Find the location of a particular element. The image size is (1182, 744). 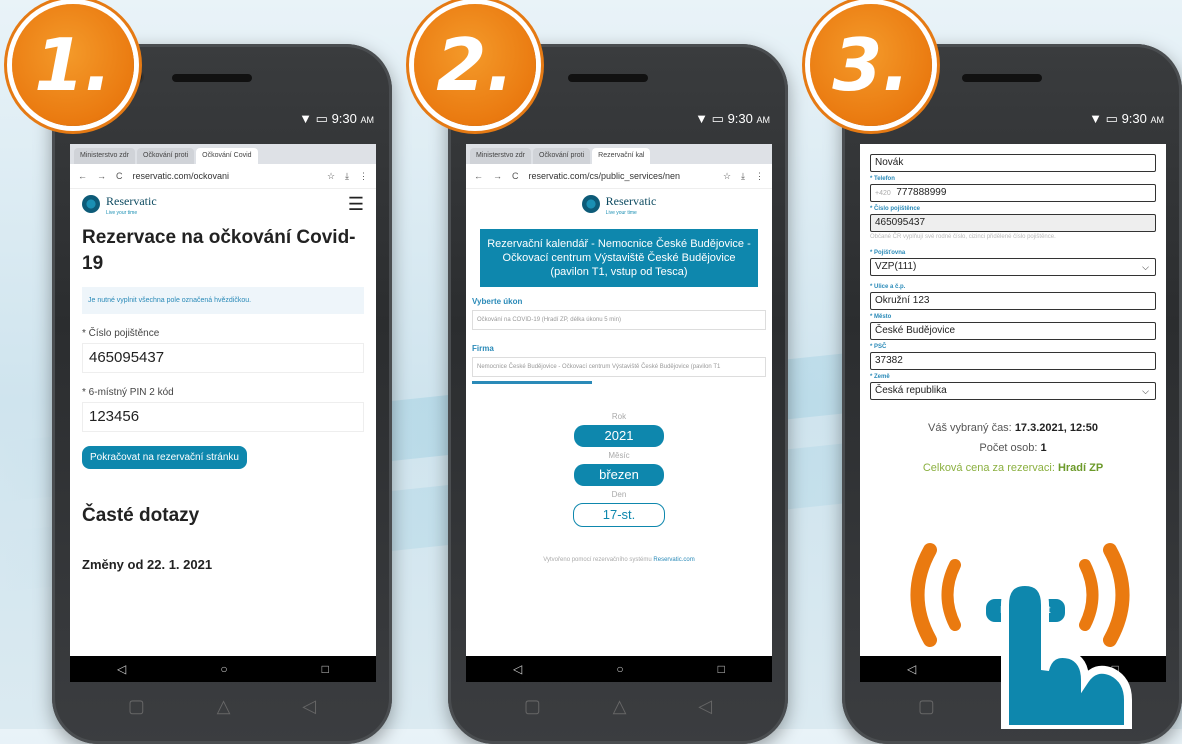

phone-input: +420 777888999 is located at coordinates (1013, 193).